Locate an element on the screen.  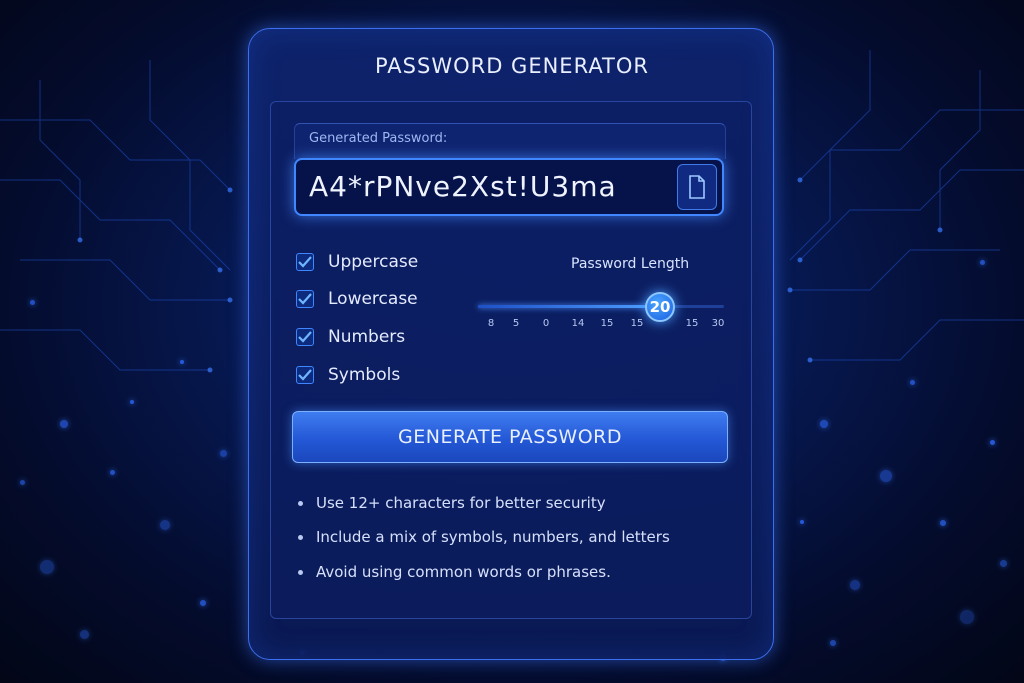
checkbox-numbers is located at coordinates (305, 337).